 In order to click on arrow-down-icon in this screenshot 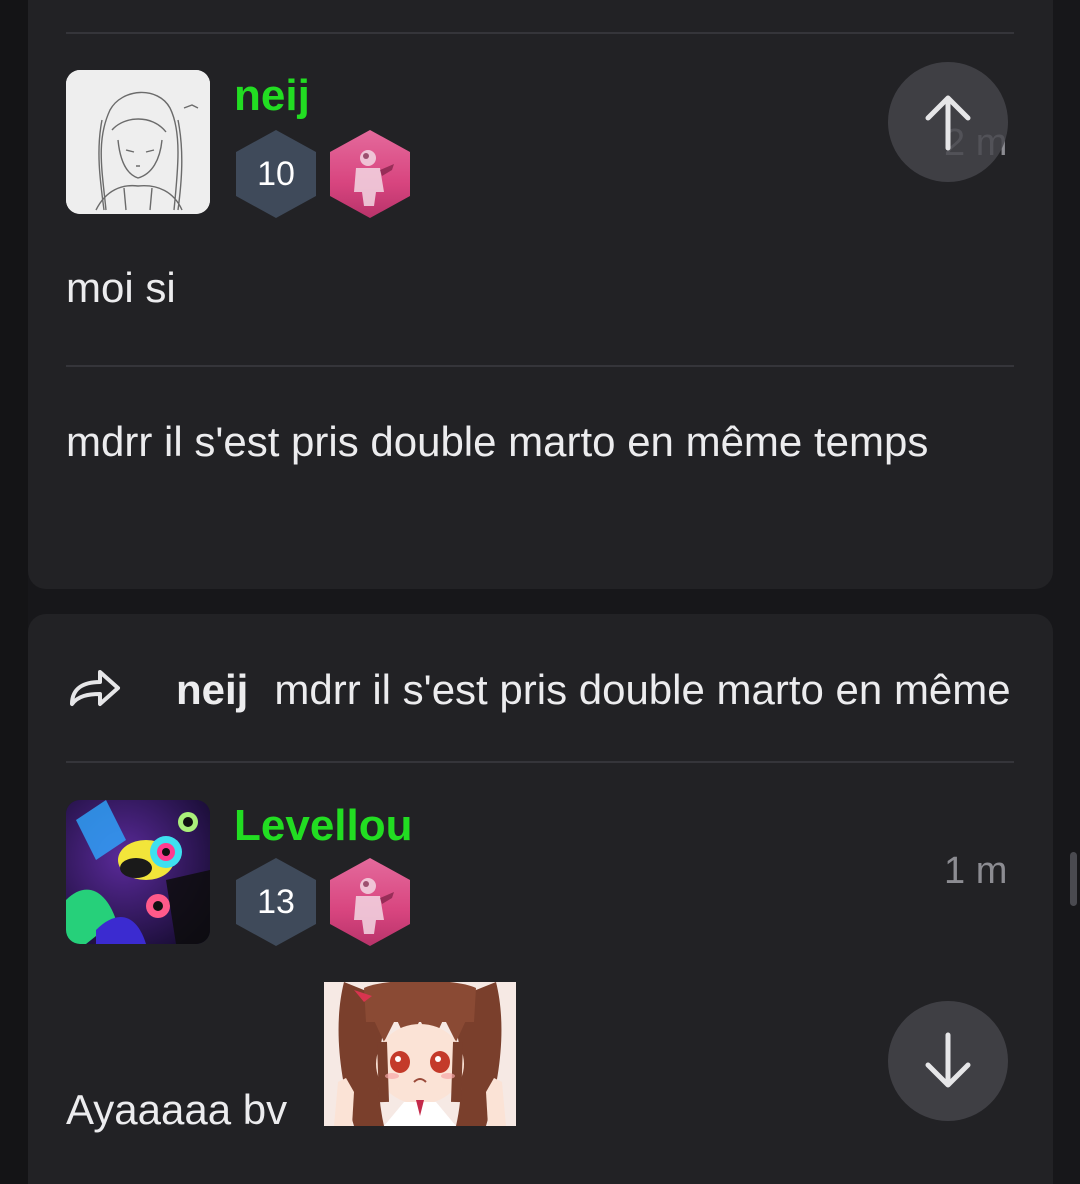, I will do `click(948, 1060)`.